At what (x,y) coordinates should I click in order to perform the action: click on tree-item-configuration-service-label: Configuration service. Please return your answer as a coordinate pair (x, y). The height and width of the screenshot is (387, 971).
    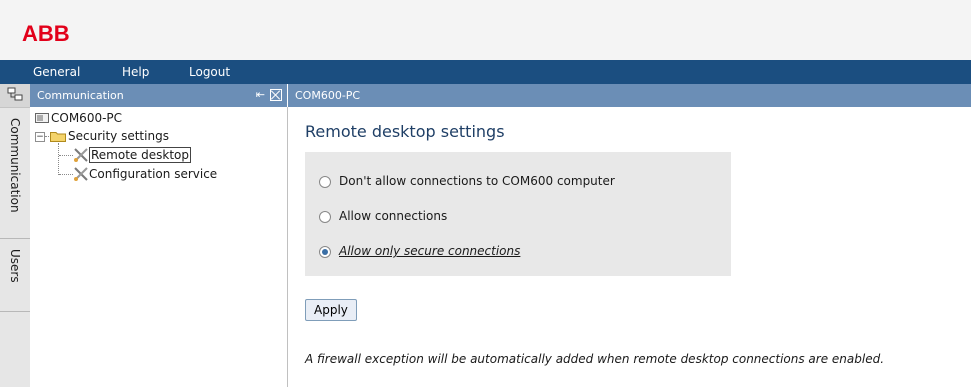
    Looking at the image, I should click on (153, 174).